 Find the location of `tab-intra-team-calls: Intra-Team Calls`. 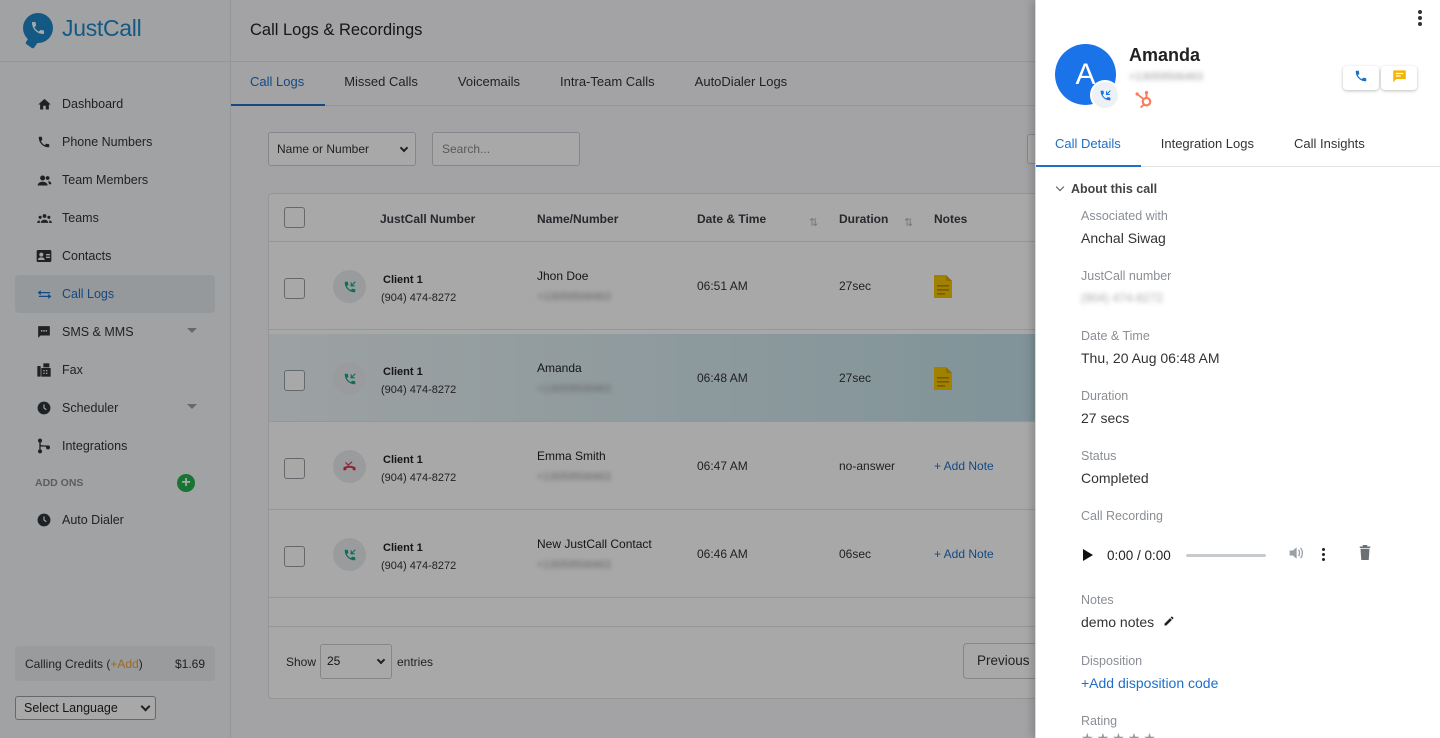

tab-intra-team-calls: Intra-Team Calls is located at coordinates (608, 84).